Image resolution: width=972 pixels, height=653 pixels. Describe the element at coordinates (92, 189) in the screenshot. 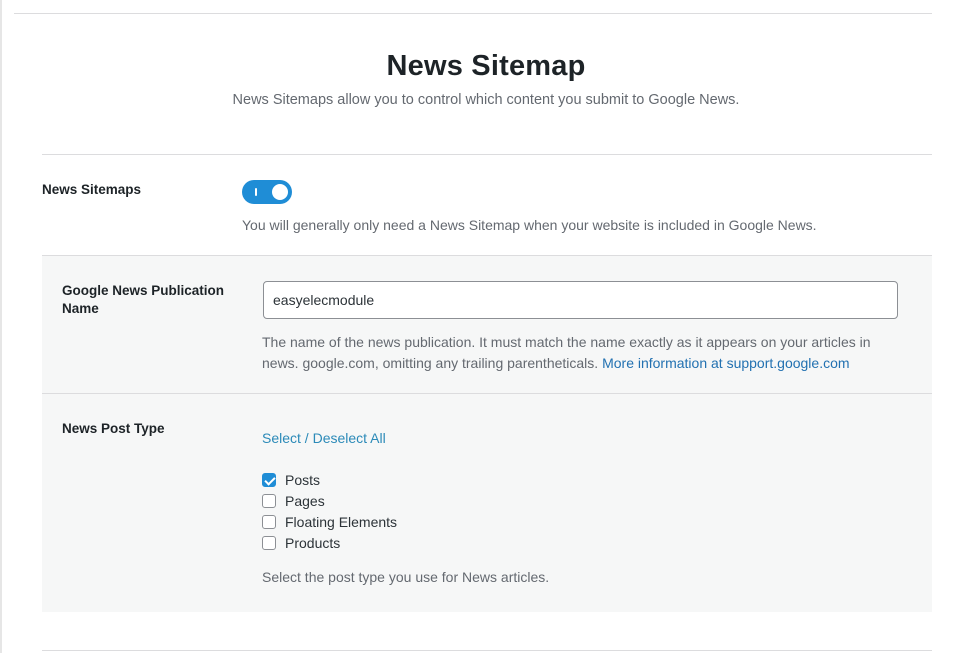

I see `news-sitemaps-label: News Sitemaps` at that location.